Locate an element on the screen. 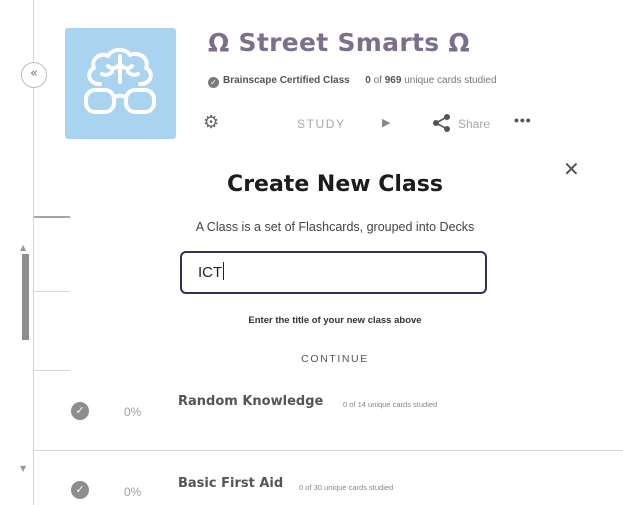 This screenshot has width=623, height=505. brain-glasses-icon is located at coordinates (120, 80).